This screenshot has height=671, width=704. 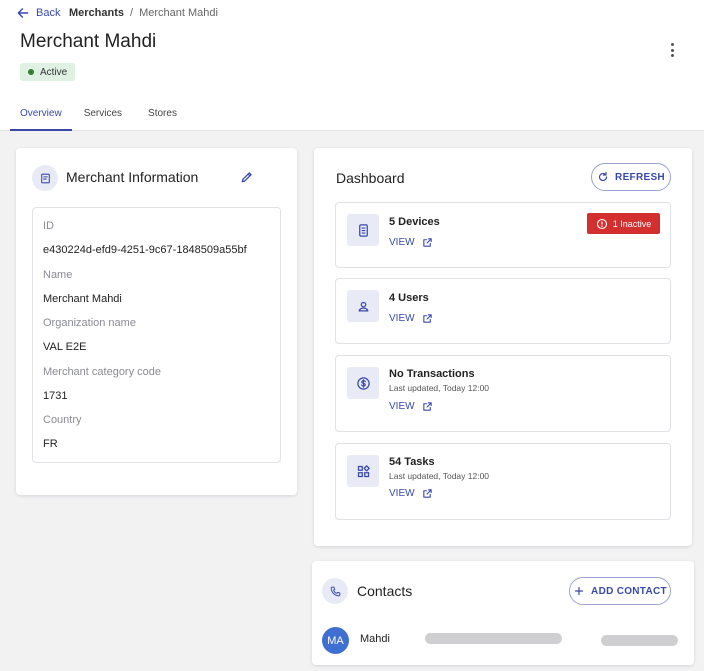 What do you see at coordinates (363, 230) in the screenshot?
I see `device-icon` at bounding box center [363, 230].